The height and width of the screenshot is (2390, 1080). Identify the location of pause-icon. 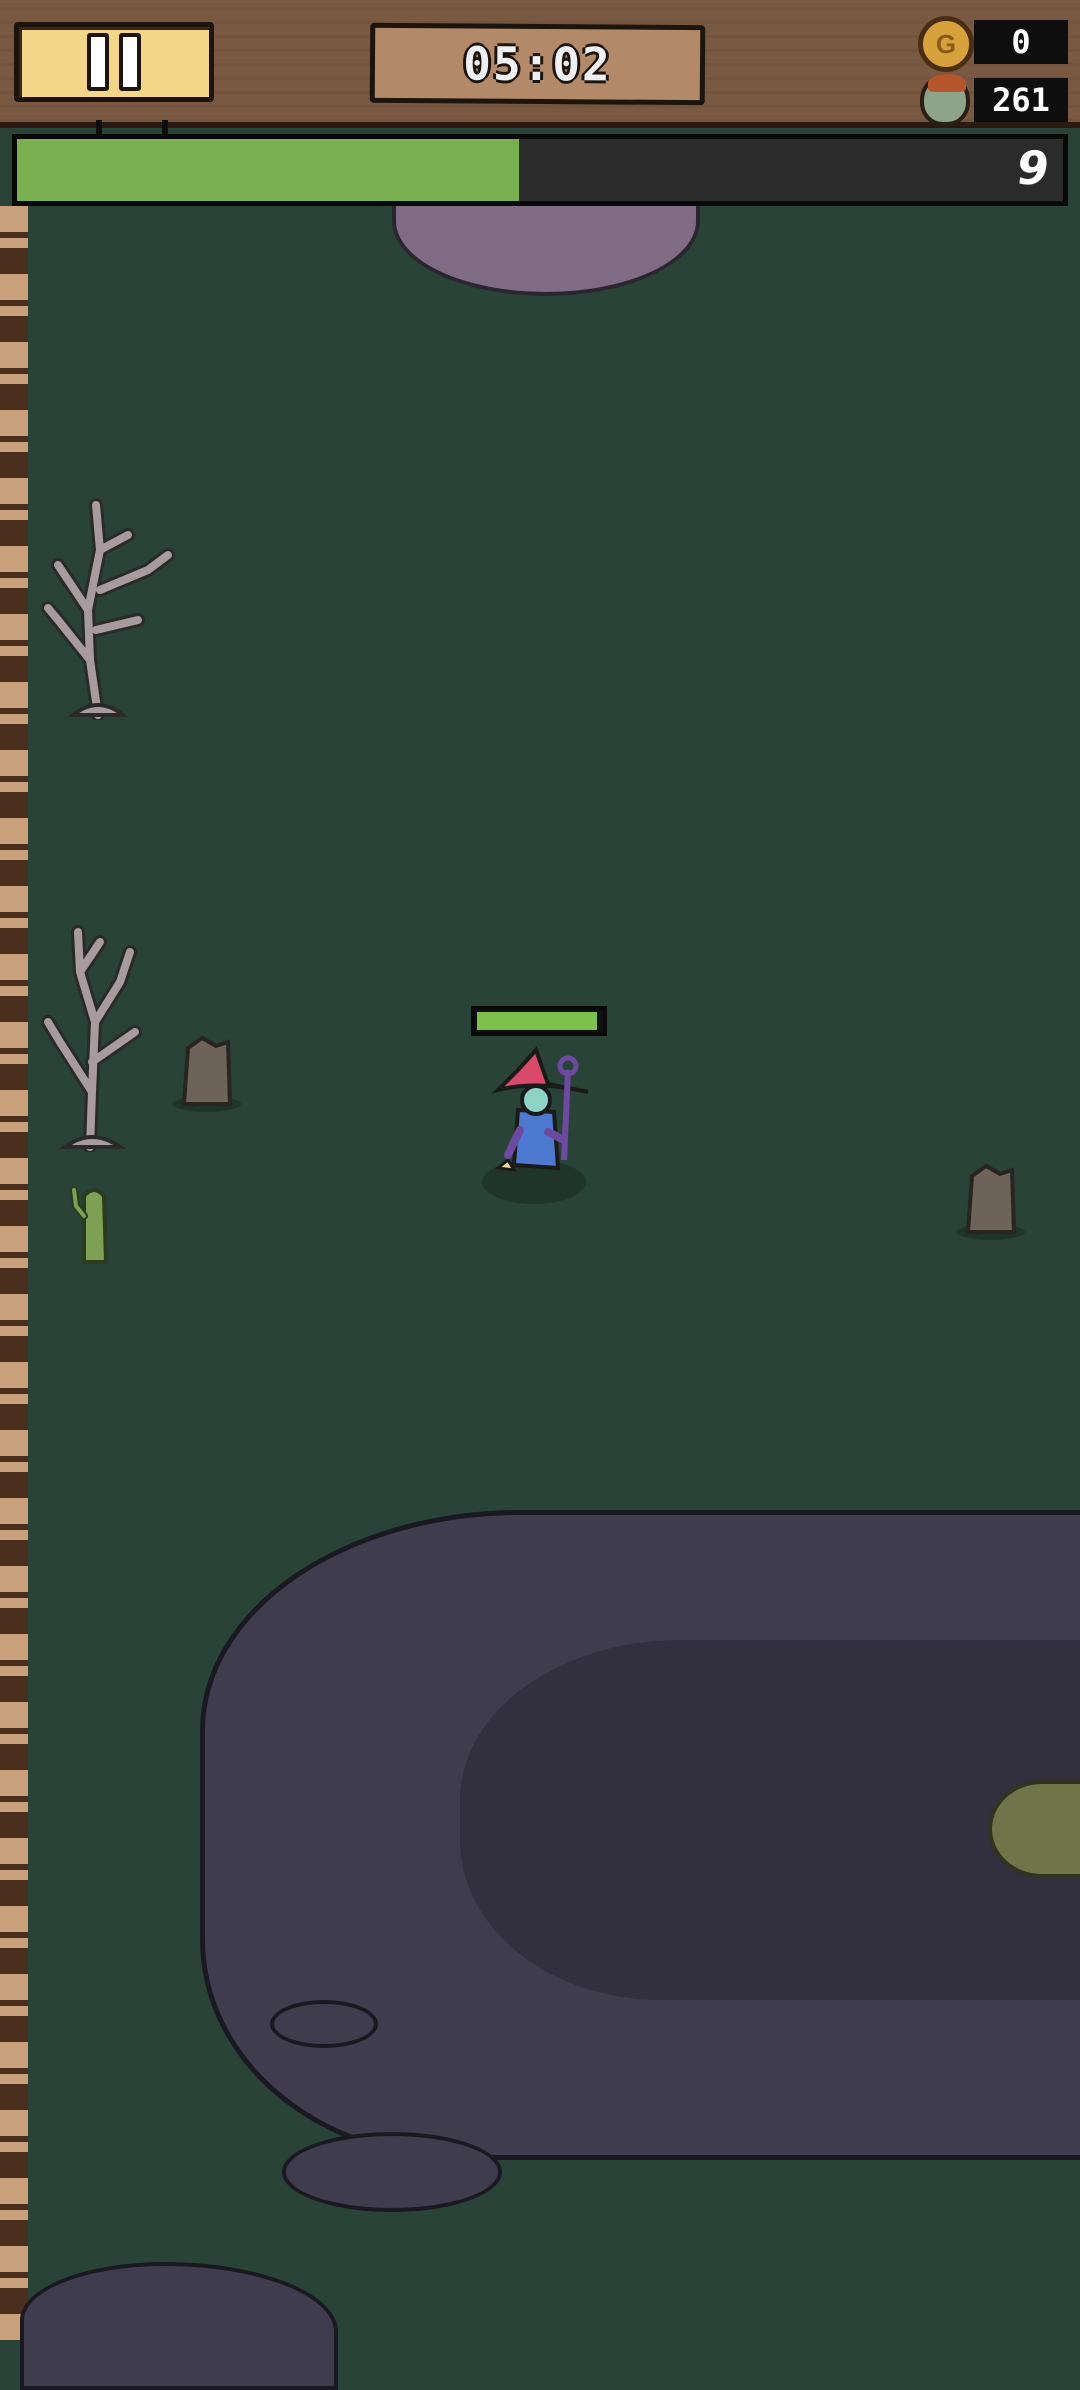
(114, 62).